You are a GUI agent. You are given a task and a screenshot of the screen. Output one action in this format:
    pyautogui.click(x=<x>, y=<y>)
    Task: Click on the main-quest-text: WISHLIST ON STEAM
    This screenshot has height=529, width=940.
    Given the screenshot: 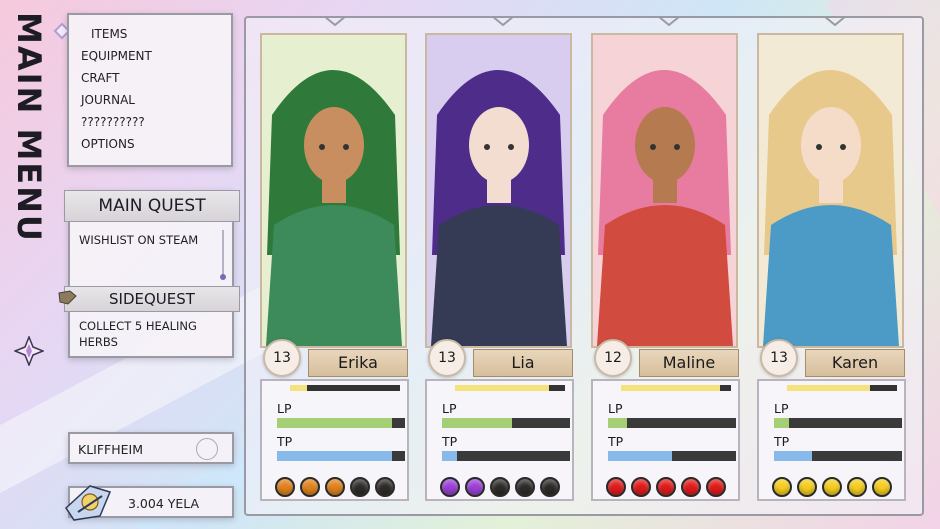 What is the action you would take?
    pyautogui.click(x=139, y=240)
    